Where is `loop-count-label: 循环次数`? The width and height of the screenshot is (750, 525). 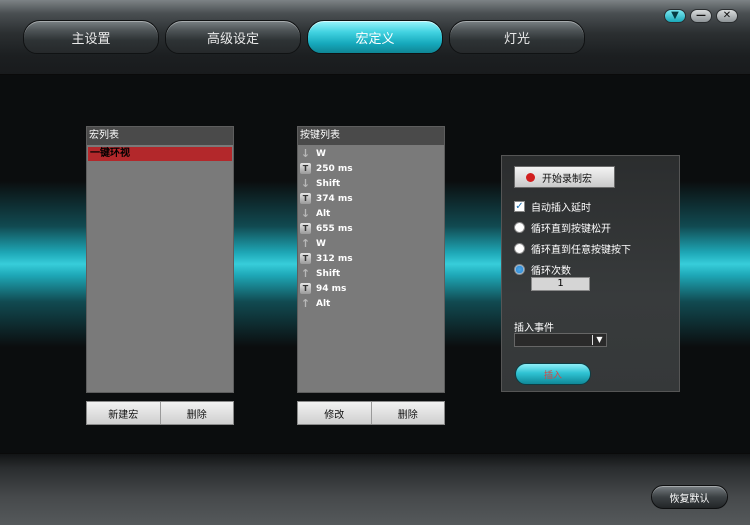
loop-count-label: 循环次数 is located at coordinates (551, 271).